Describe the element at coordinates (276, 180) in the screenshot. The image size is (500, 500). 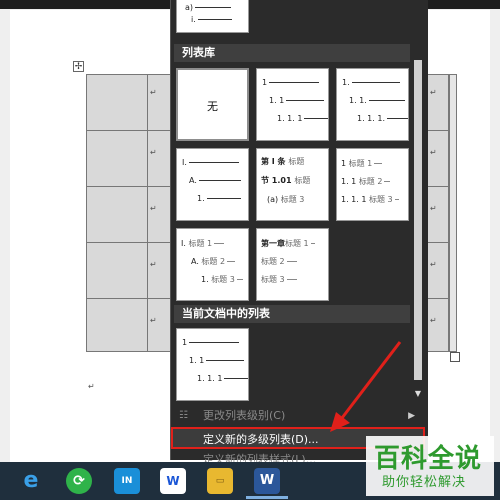
I see `tile-line: 节 1.01` at that location.